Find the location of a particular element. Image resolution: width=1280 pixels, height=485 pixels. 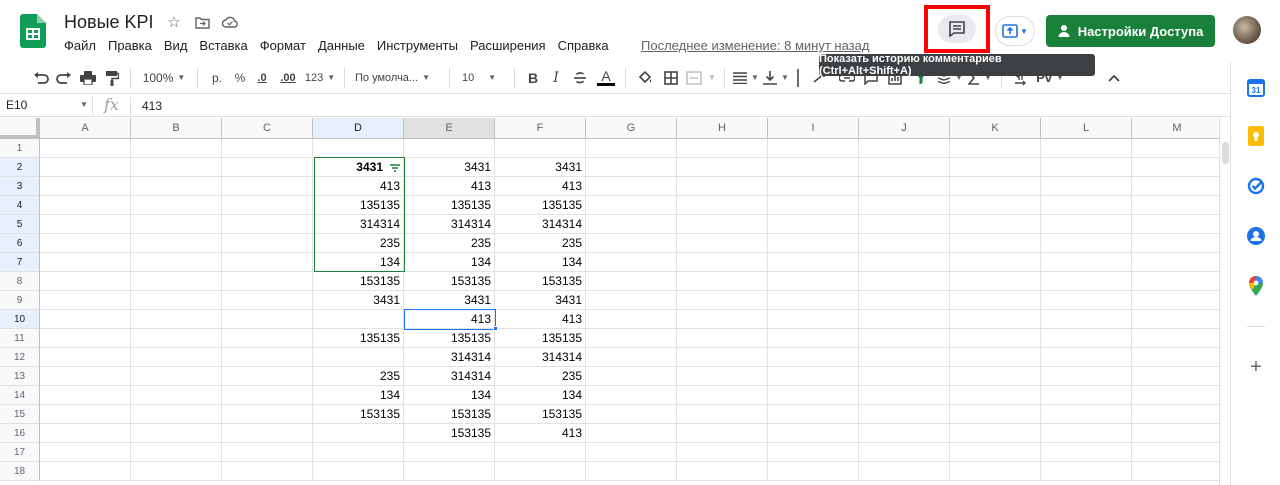

cell-l13 is located at coordinates (1086, 376).